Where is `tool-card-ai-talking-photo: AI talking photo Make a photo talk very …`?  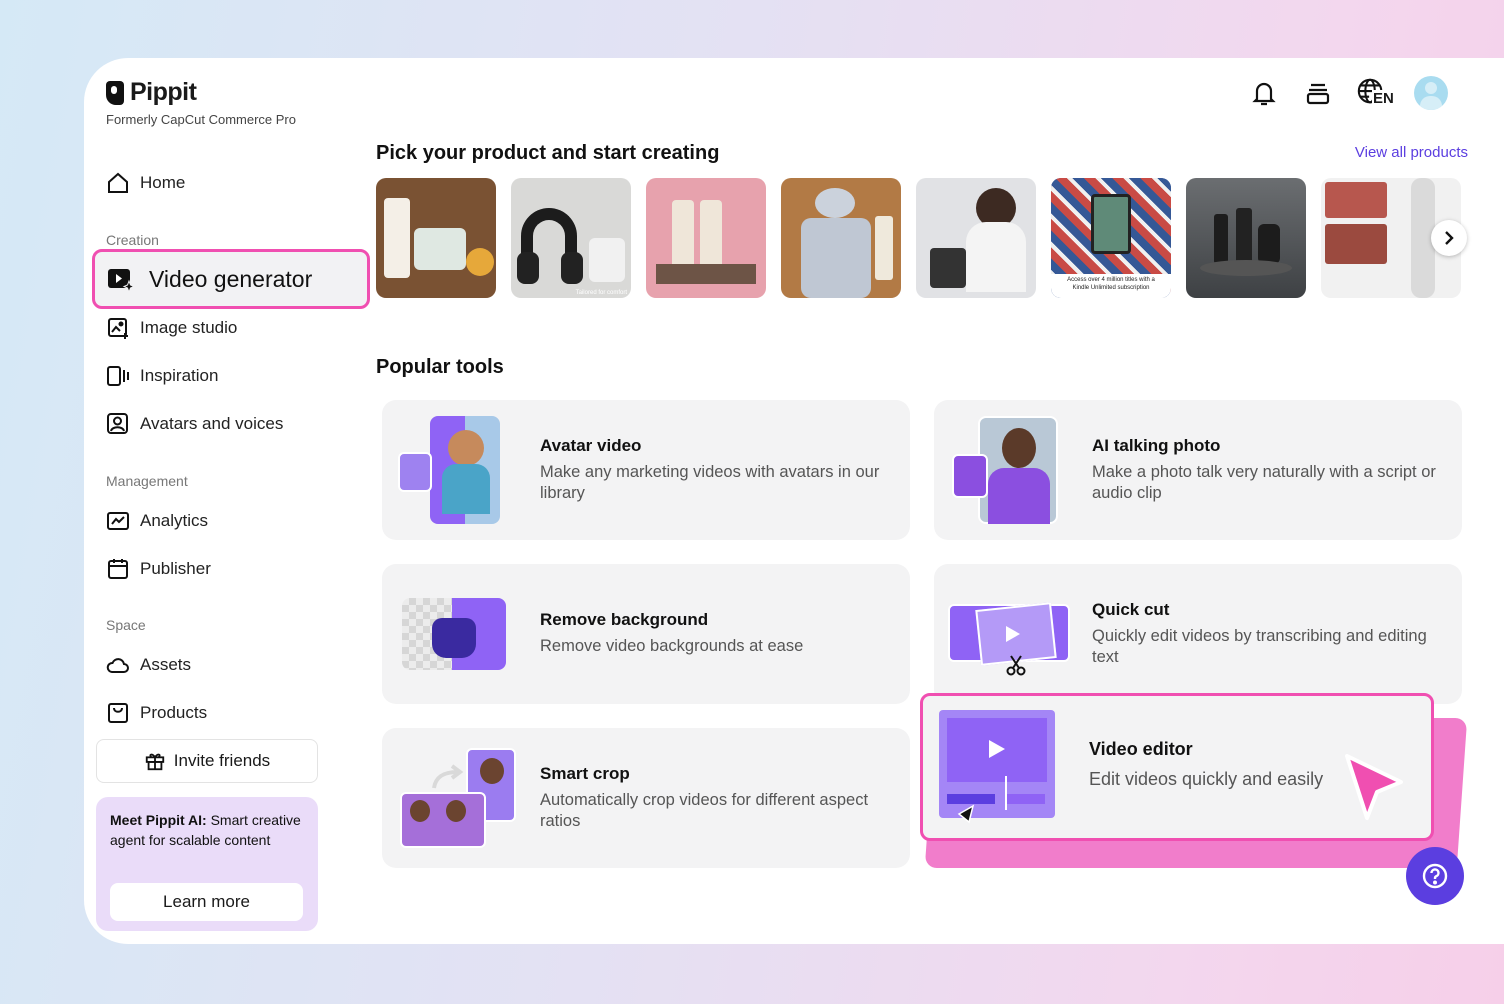 tool-card-ai-talking-photo: AI talking photo Make a photo talk very … is located at coordinates (1198, 470).